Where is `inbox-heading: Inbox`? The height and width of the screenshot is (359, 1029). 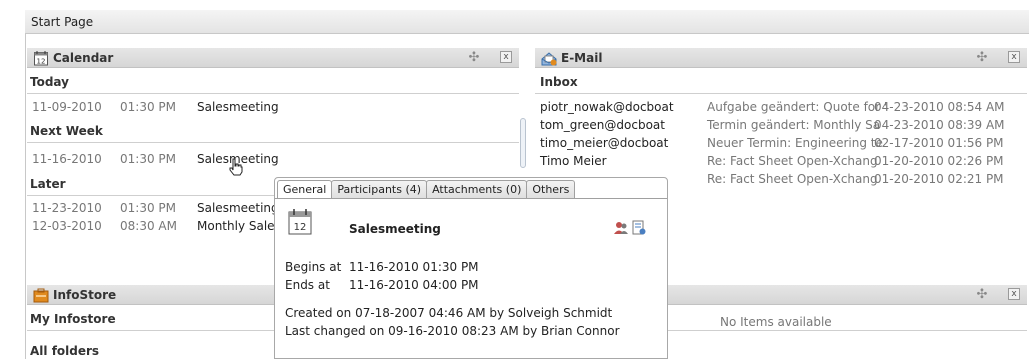
inbox-heading: Inbox is located at coordinates (559, 82).